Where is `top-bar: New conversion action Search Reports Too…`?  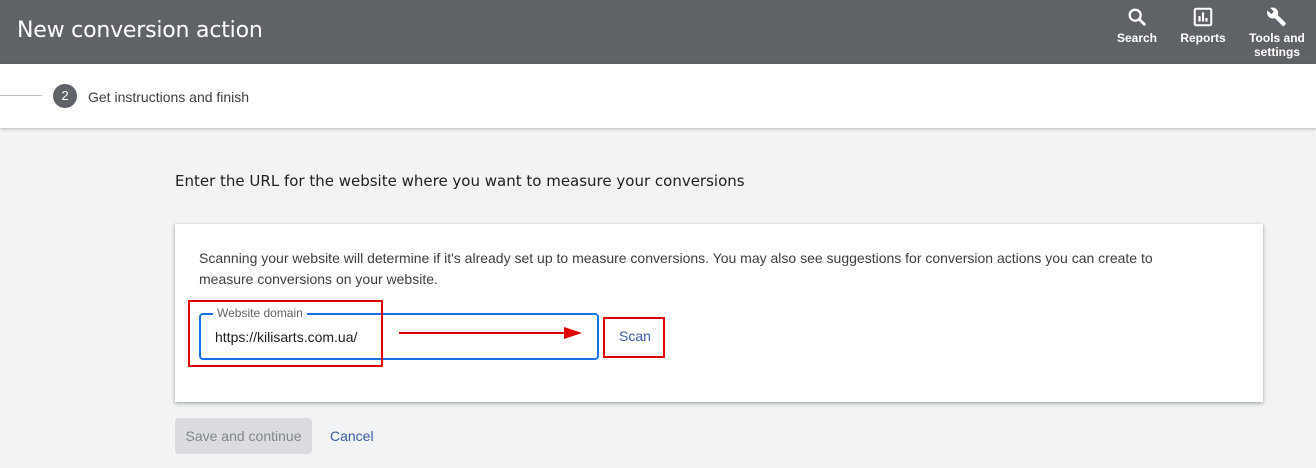 top-bar: New conversion action Search Reports Too… is located at coordinates (658, 32).